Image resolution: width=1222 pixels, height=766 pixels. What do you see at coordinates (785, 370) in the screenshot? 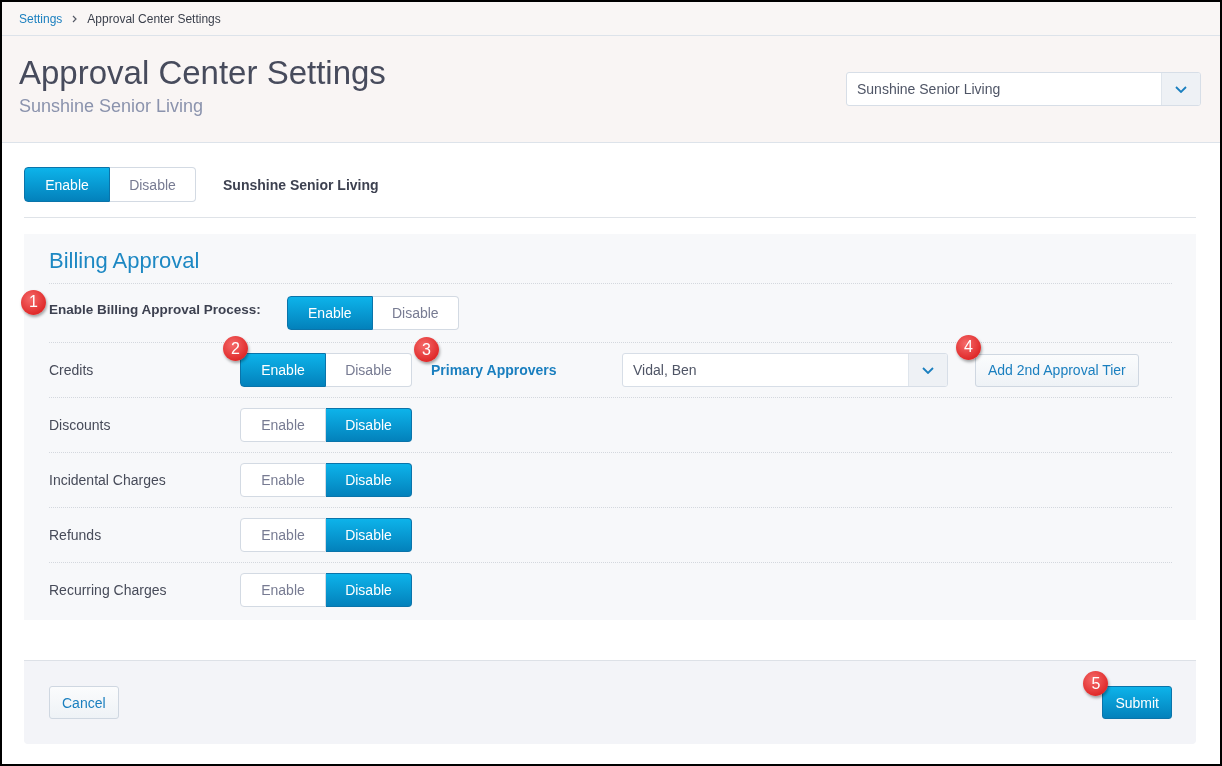
I see `dropdown-select: Vidal, Ben` at bounding box center [785, 370].